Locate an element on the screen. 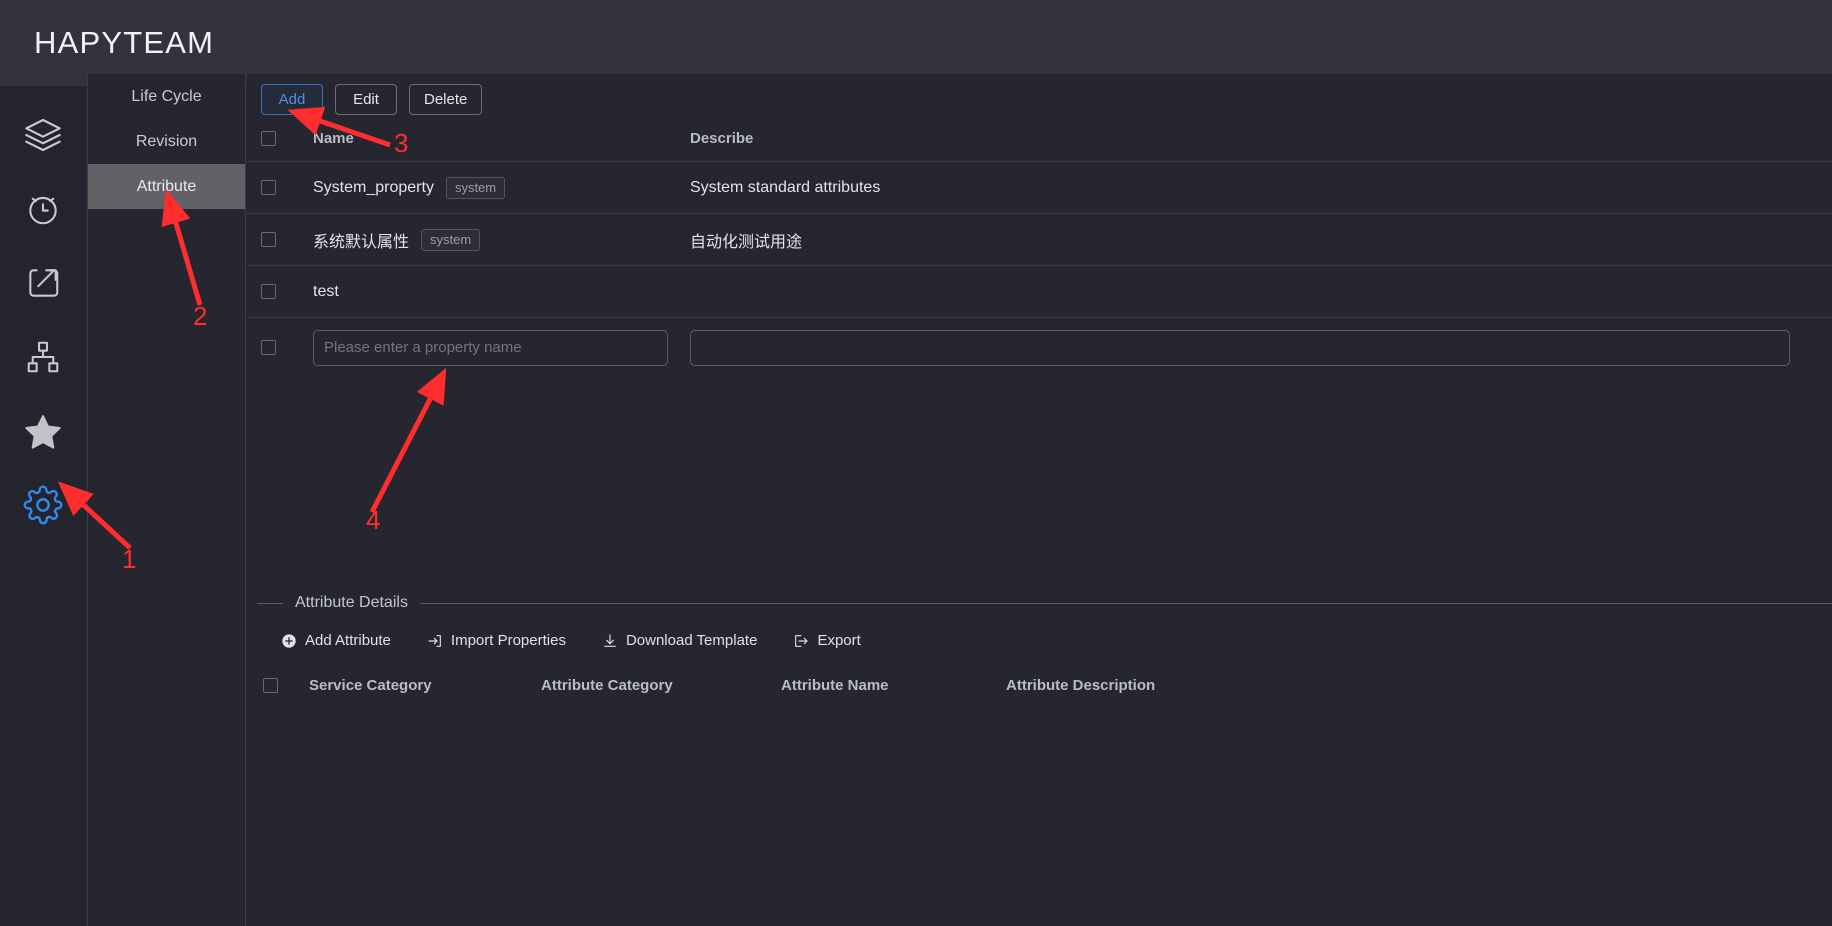  rail-item-layers is located at coordinates (43, 135).